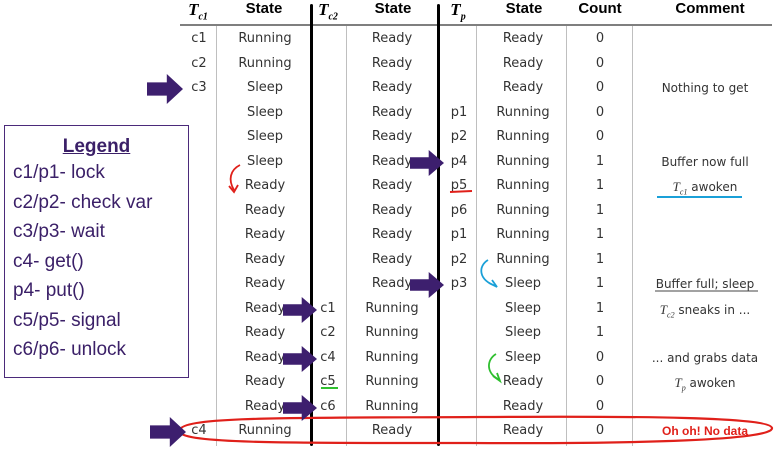 Image resolution: width=776 pixels, height=450 pixels. I want to click on red-highlight-oval, so click(476, 430).